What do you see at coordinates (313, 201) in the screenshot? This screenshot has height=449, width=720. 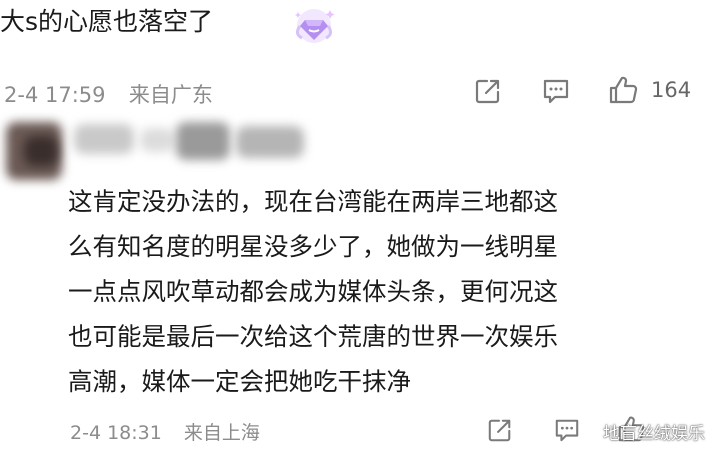 I see `comment-2-line: 这肯定没办法的，现在台湾能在两岸三地都这` at bounding box center [313, 201].